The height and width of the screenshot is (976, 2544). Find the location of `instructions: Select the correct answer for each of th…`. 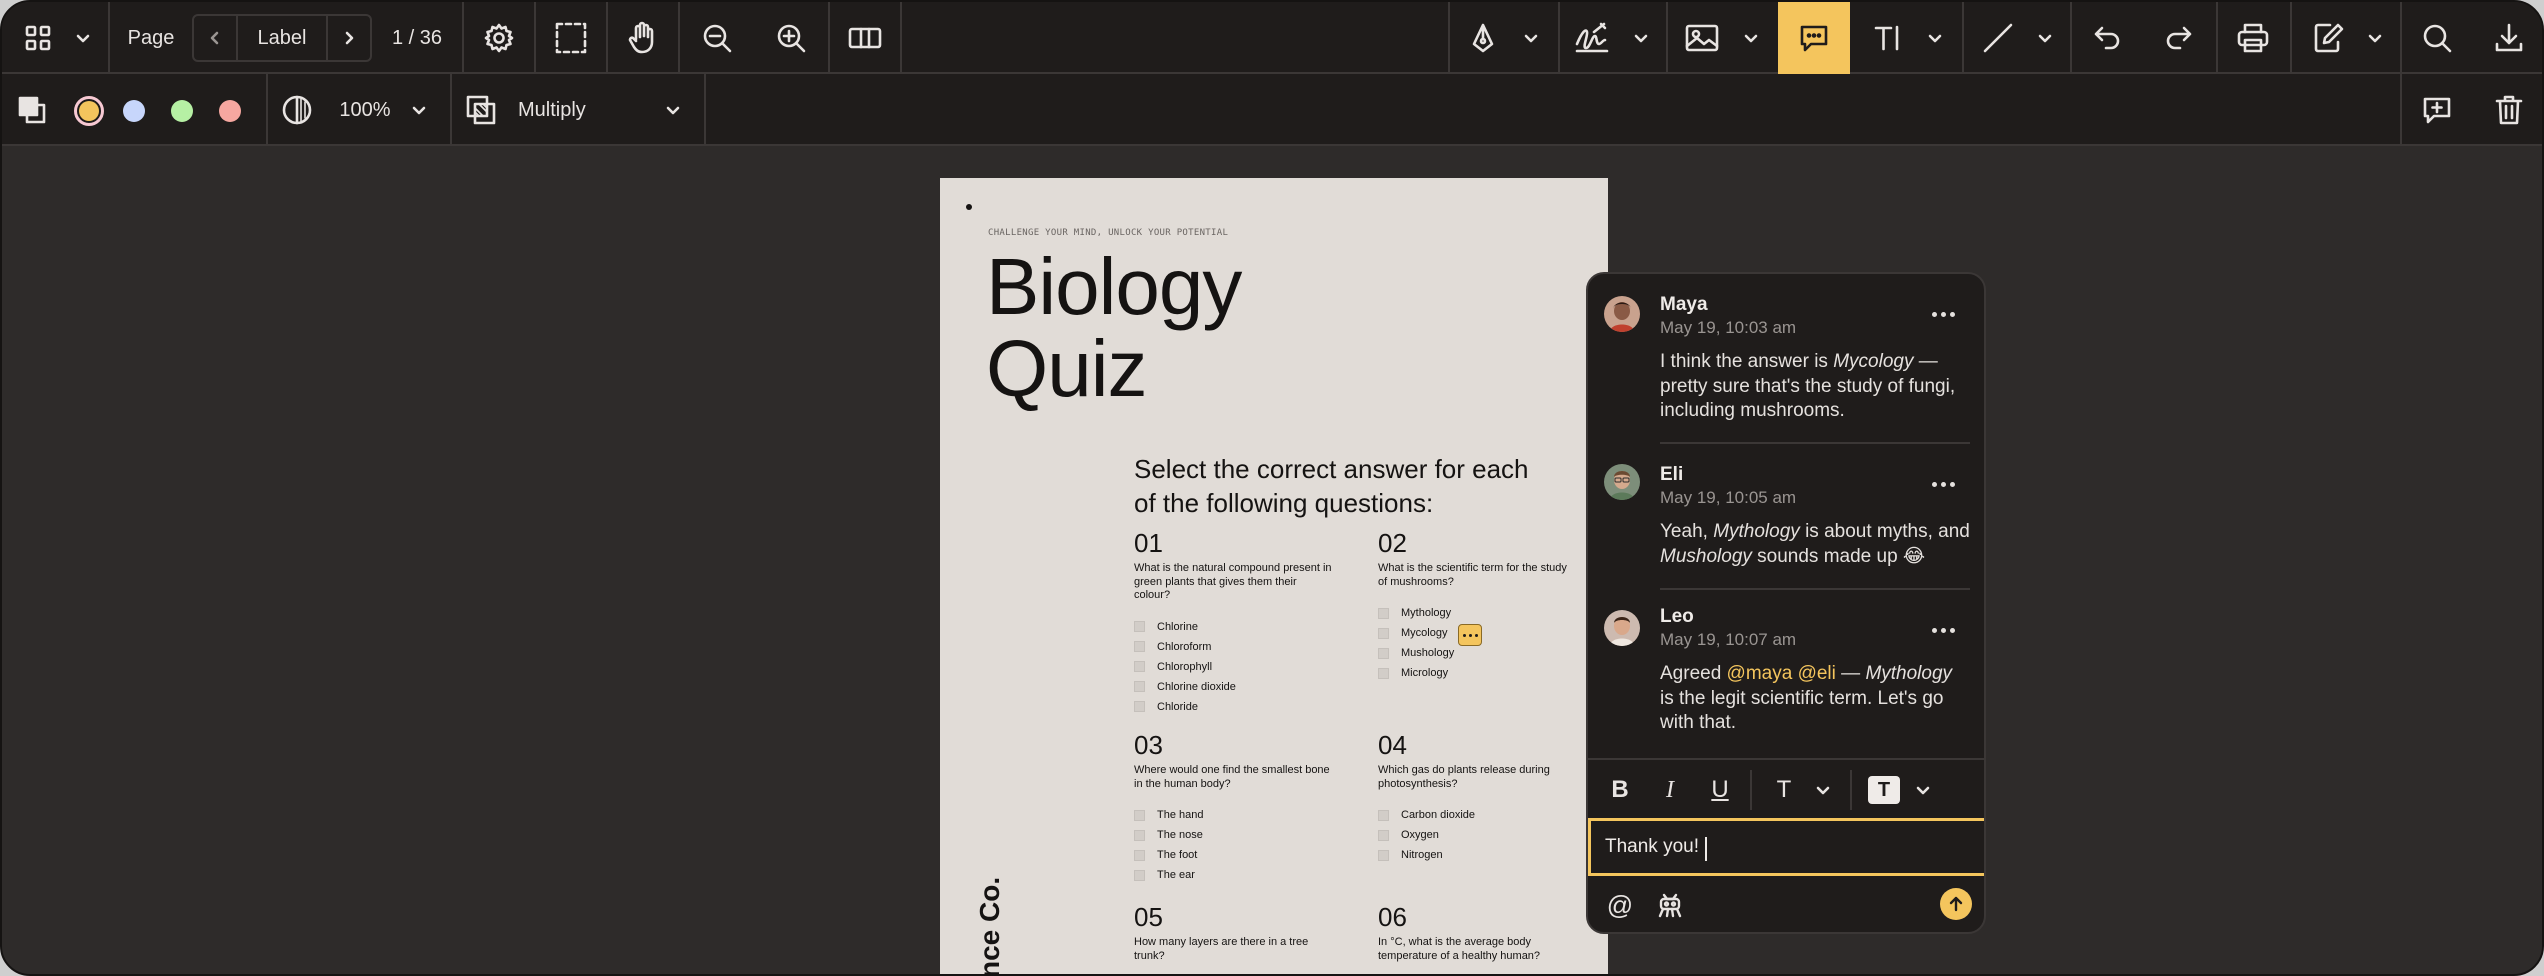

instructions: Select the correct answer for each of th… is located at coordinates (1331, 486).